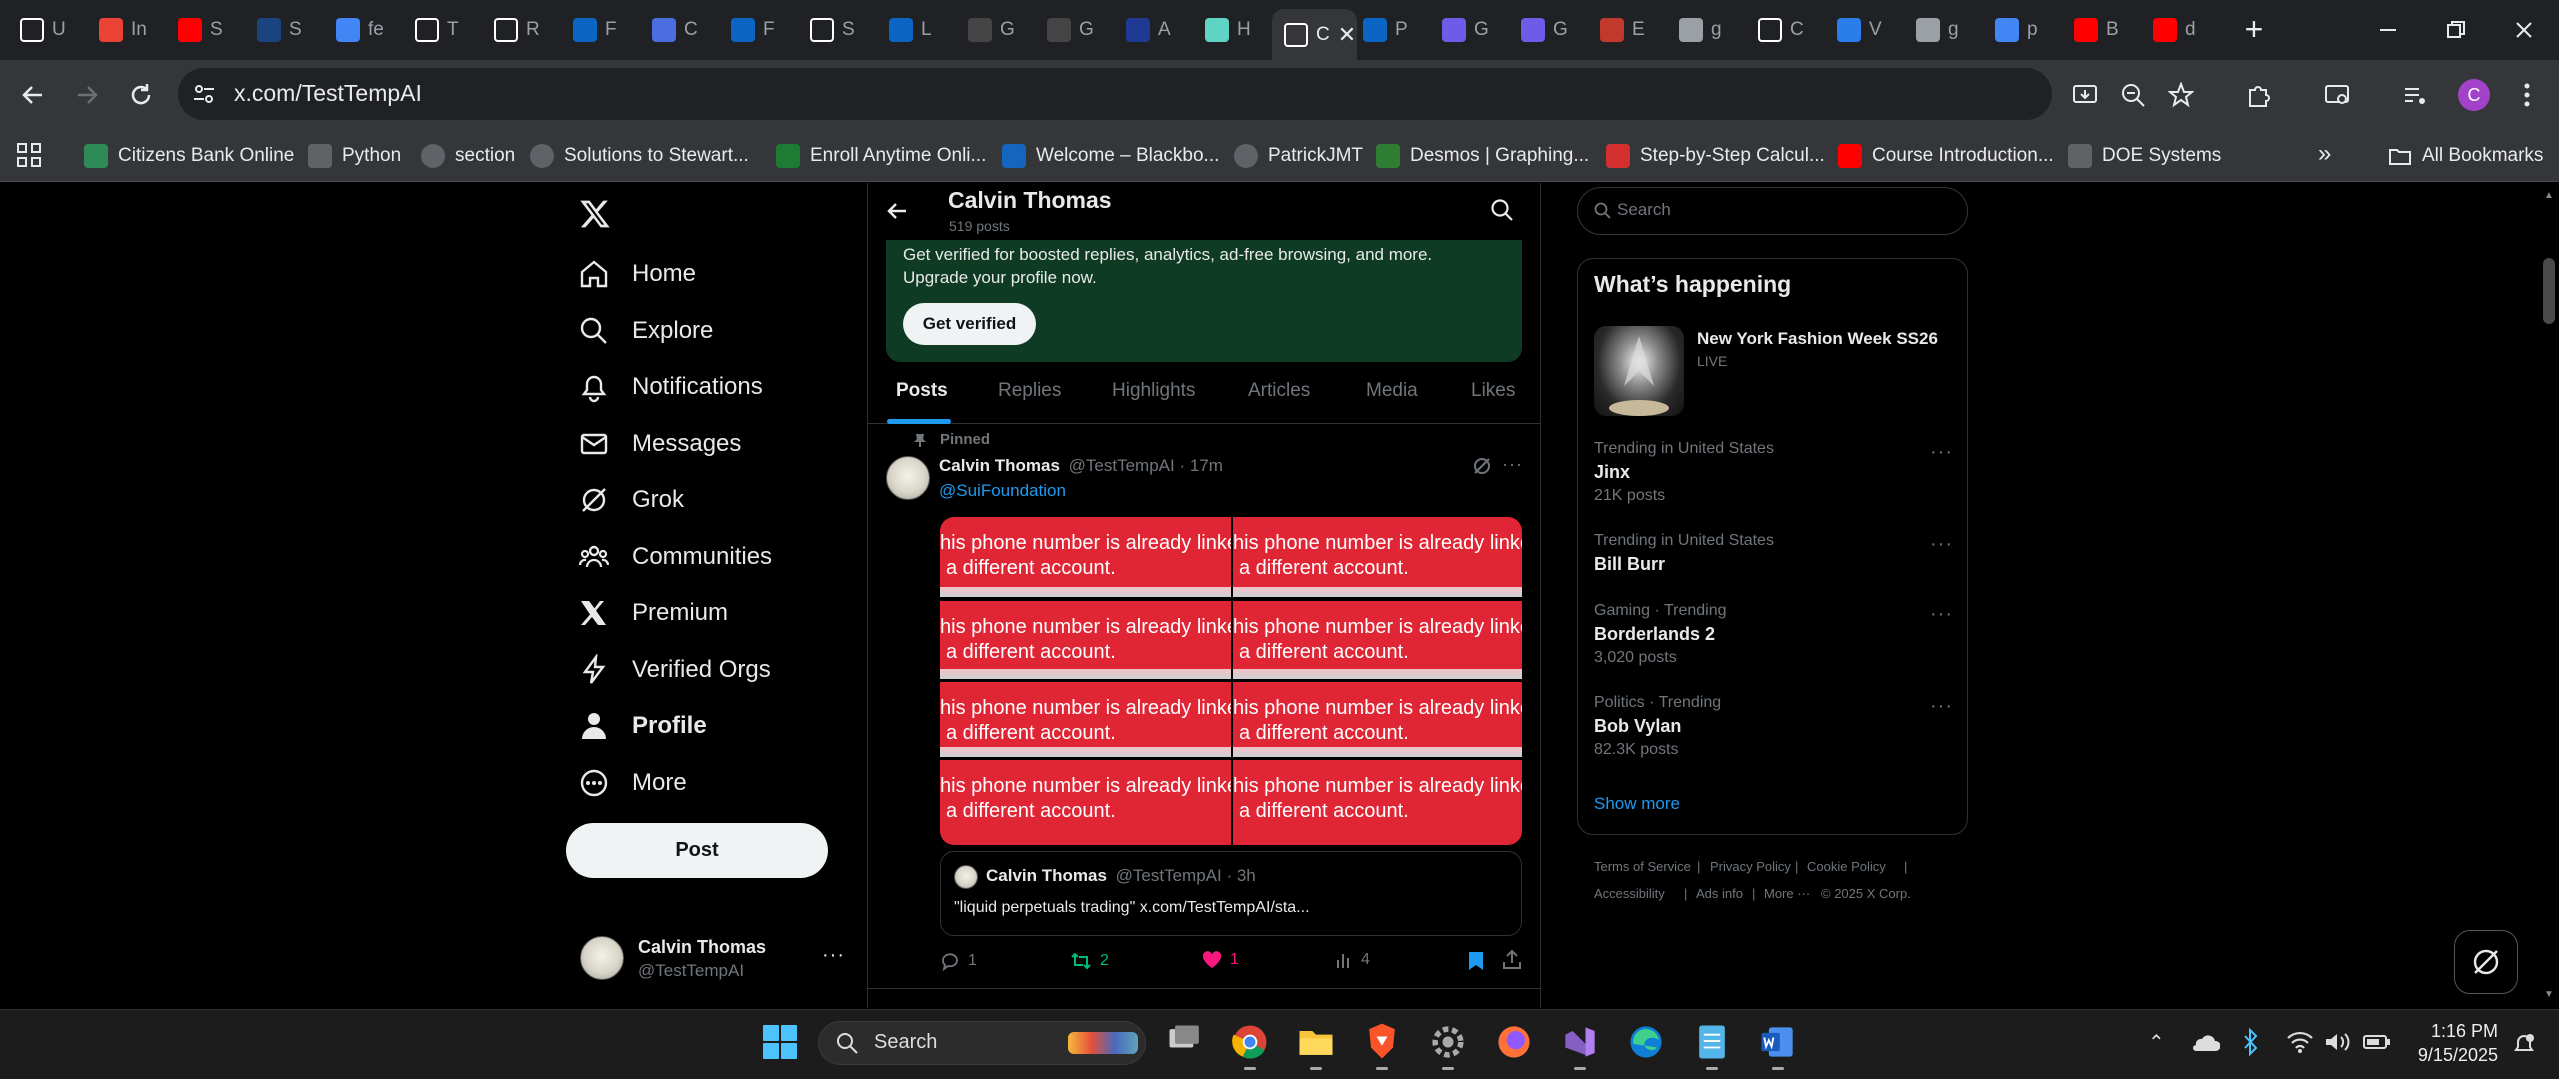 The height and width of the screenshot is (1079, 2559). I want to click on install-app-icon, so click(2085, 95).